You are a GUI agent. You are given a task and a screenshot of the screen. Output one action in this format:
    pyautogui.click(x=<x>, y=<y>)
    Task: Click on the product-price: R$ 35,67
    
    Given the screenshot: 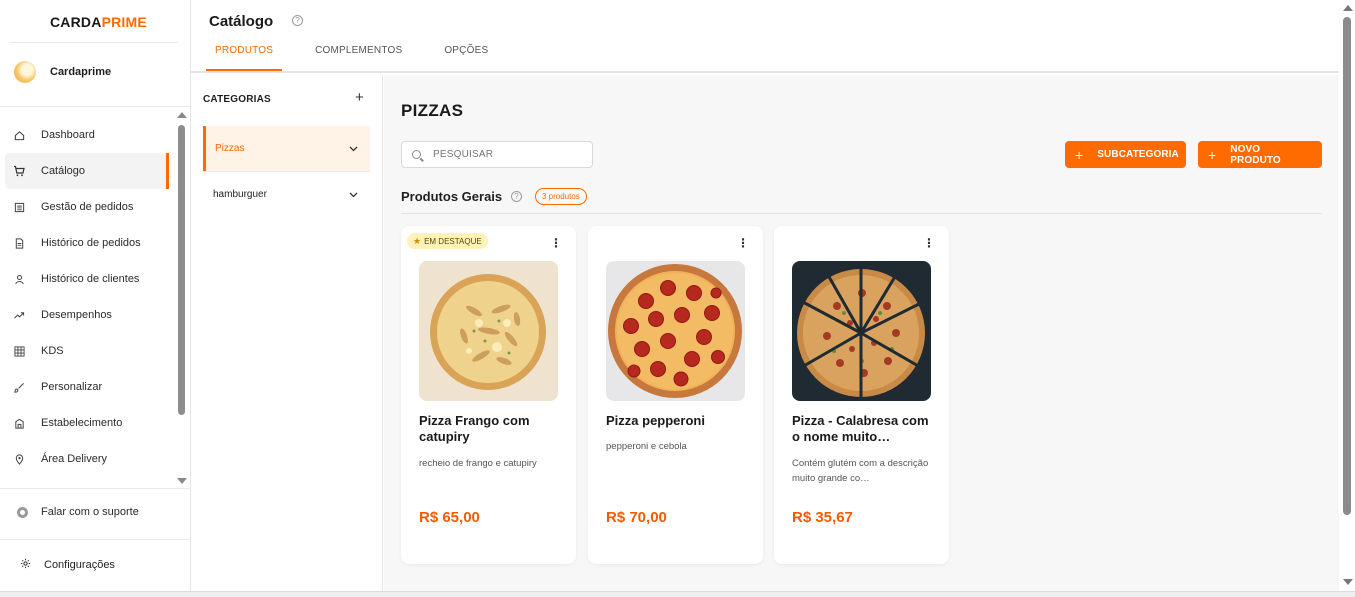 What is the action you would take?
    pyautogui.click(x=822, y=517)
    